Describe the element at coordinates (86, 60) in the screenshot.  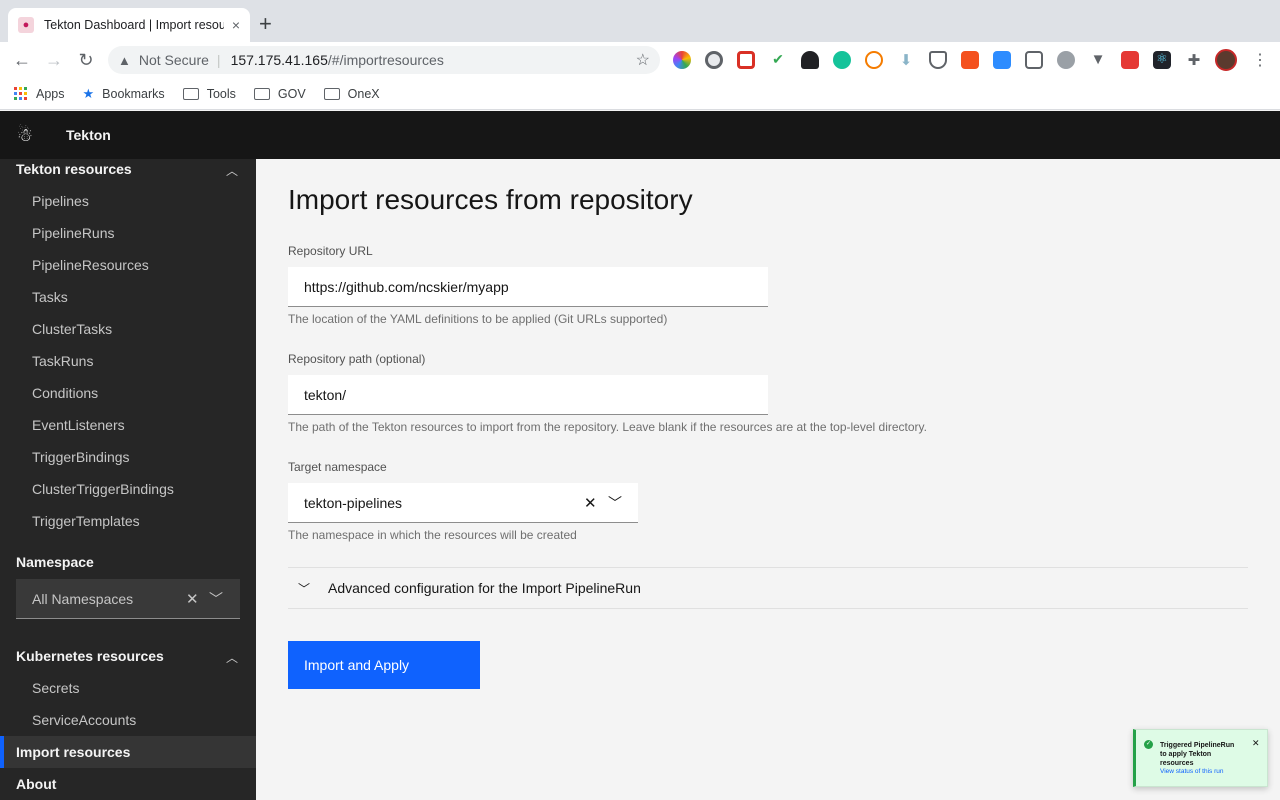
I see `reload-icon: ↻` at that location.